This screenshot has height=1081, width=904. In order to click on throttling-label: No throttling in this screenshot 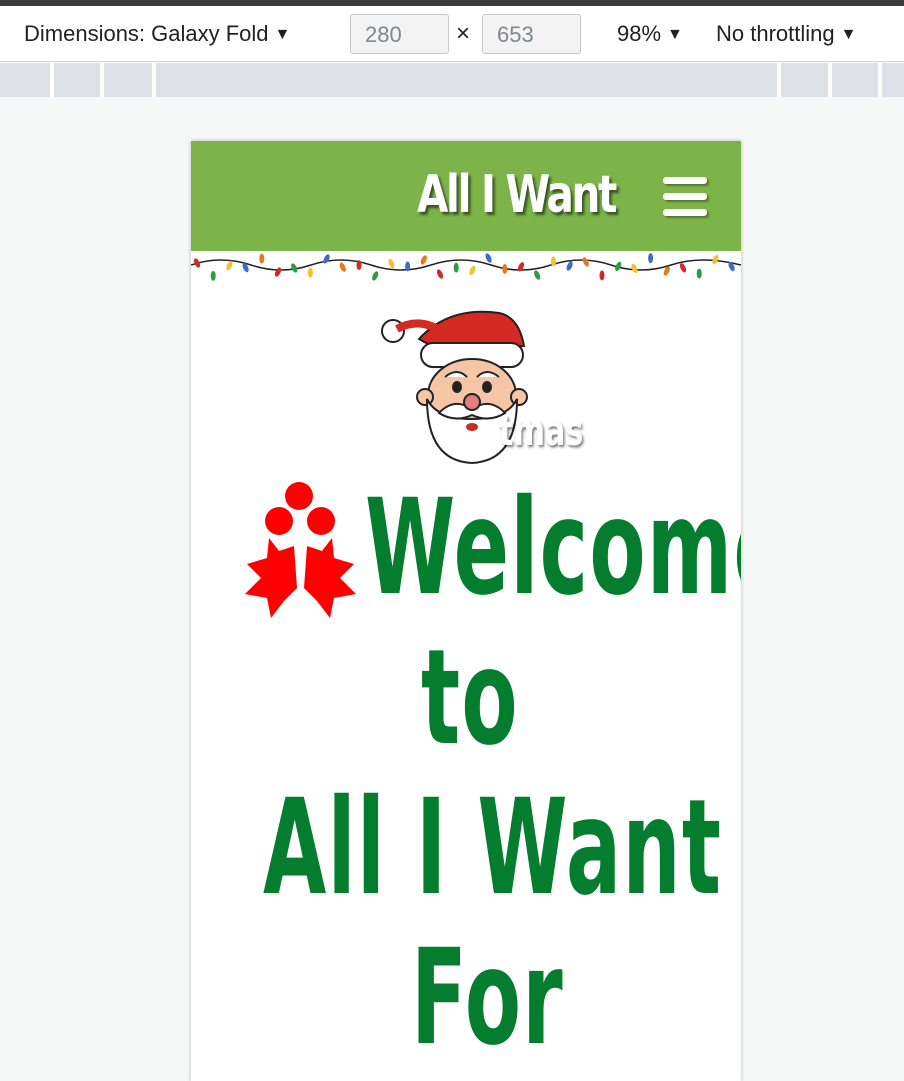, I will do `click(775, 33)`.